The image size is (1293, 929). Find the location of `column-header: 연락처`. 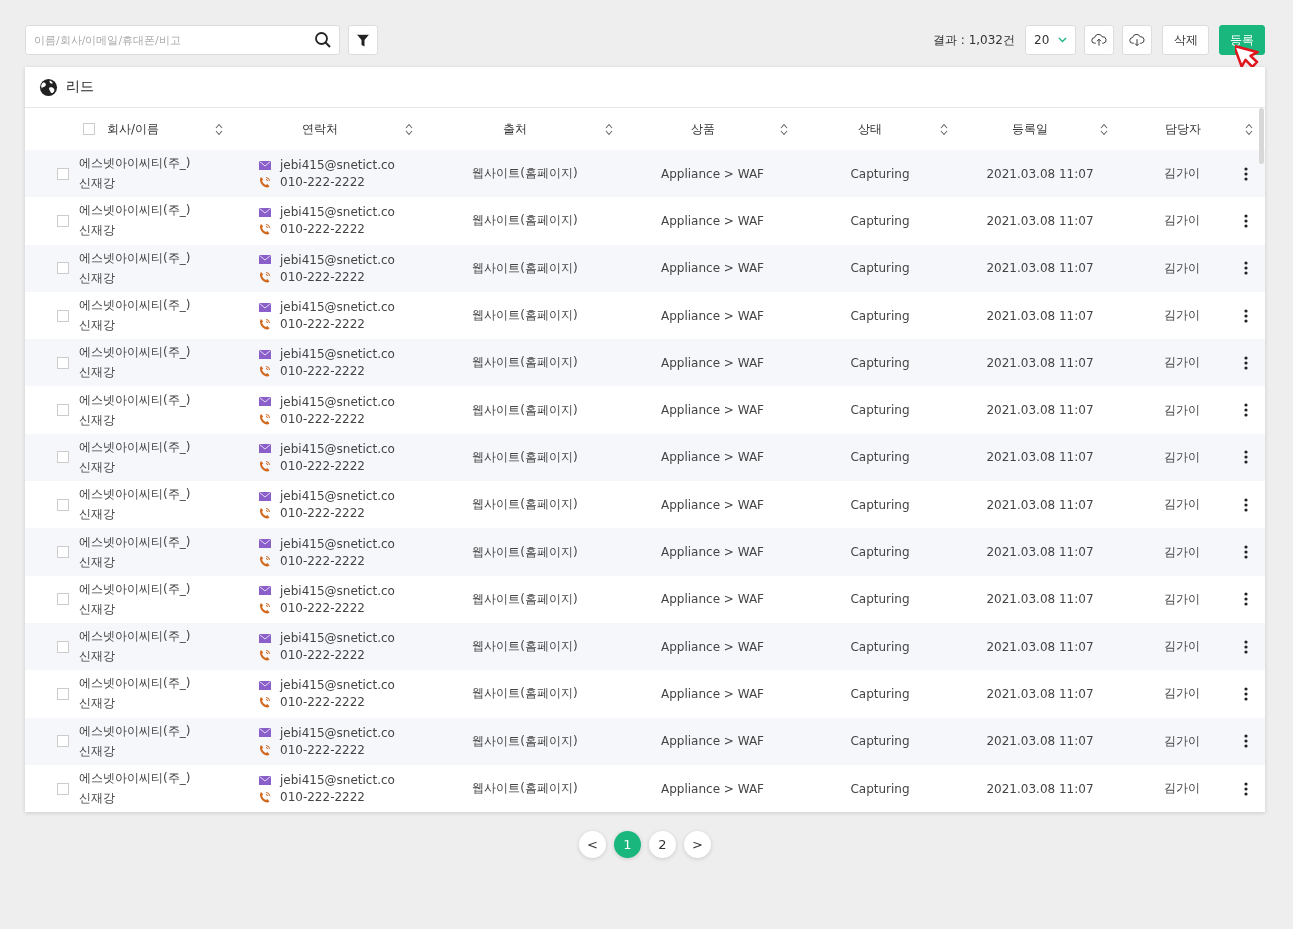

column-header: 연락처 is located at coordinates (320, 129).